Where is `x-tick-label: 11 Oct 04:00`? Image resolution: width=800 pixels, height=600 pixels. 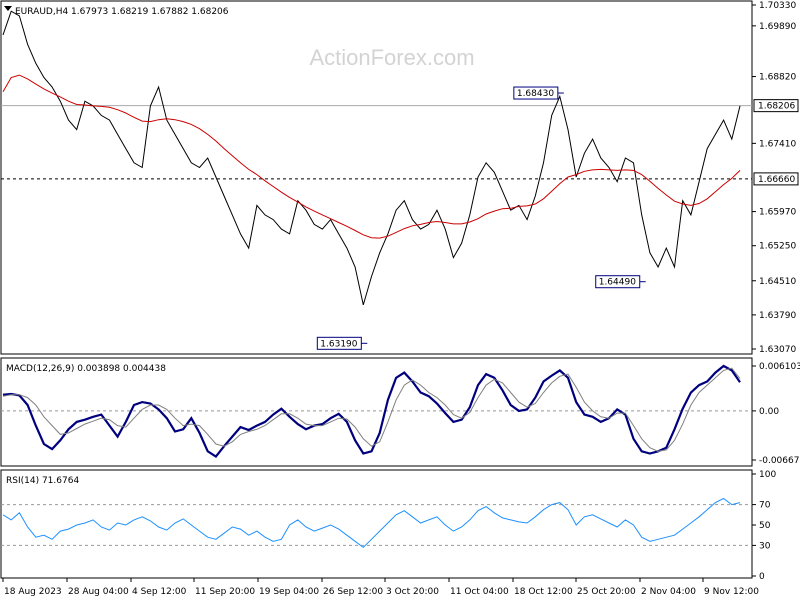 x-tick-label: 11 Oct 04:00 is located at coordinates (479, 592).